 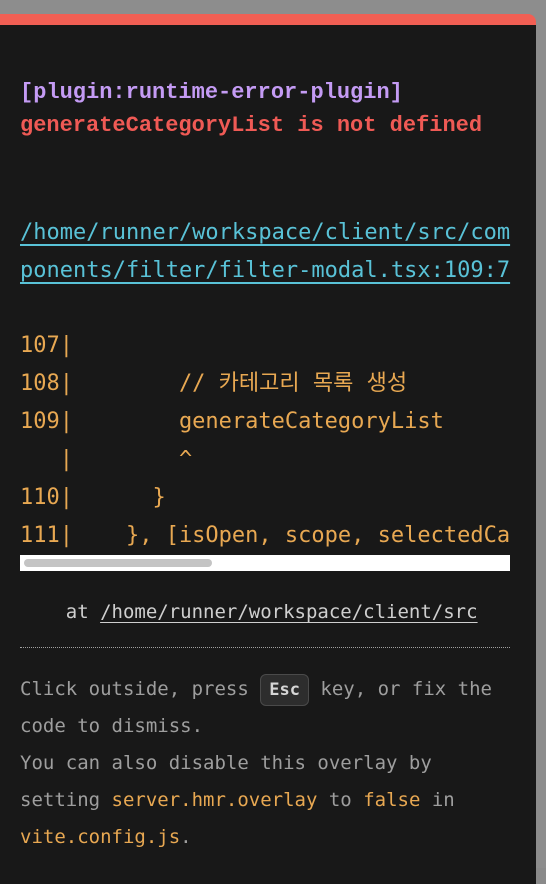 I want to click on stack-trace: at /home/runner/workspace/client/src, so click(x=265, y=613).